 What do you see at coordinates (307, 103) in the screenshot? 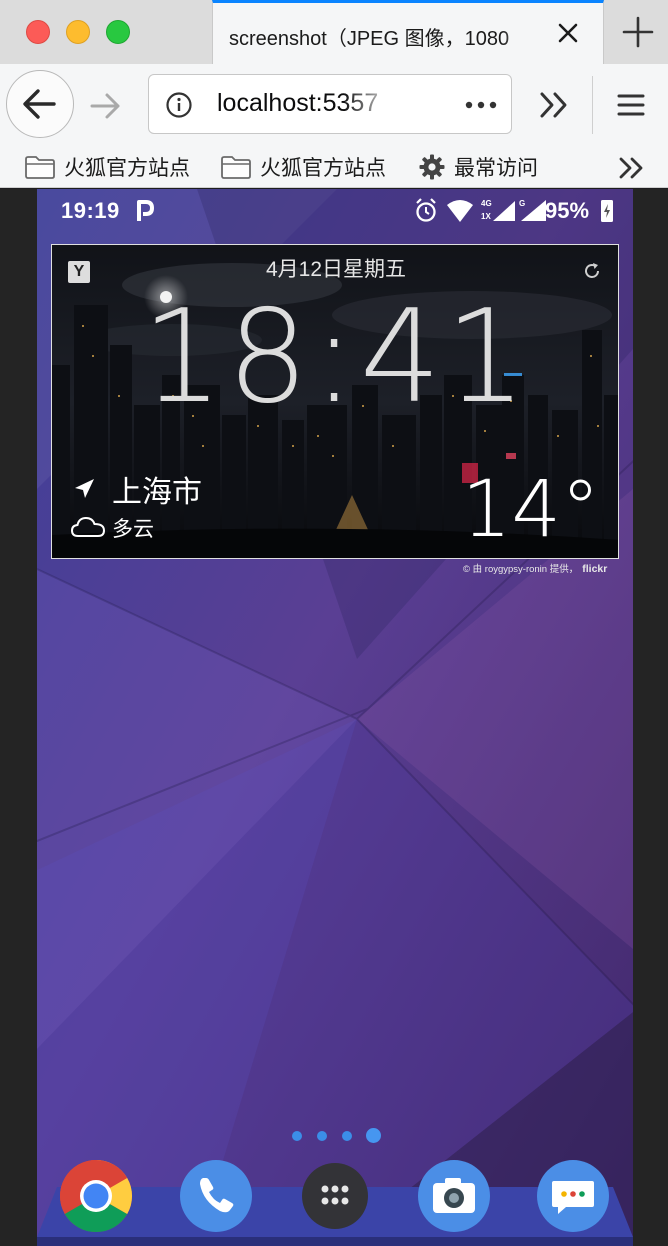
I see `url-text: localhost:5357` at bounding box center [307, 103].